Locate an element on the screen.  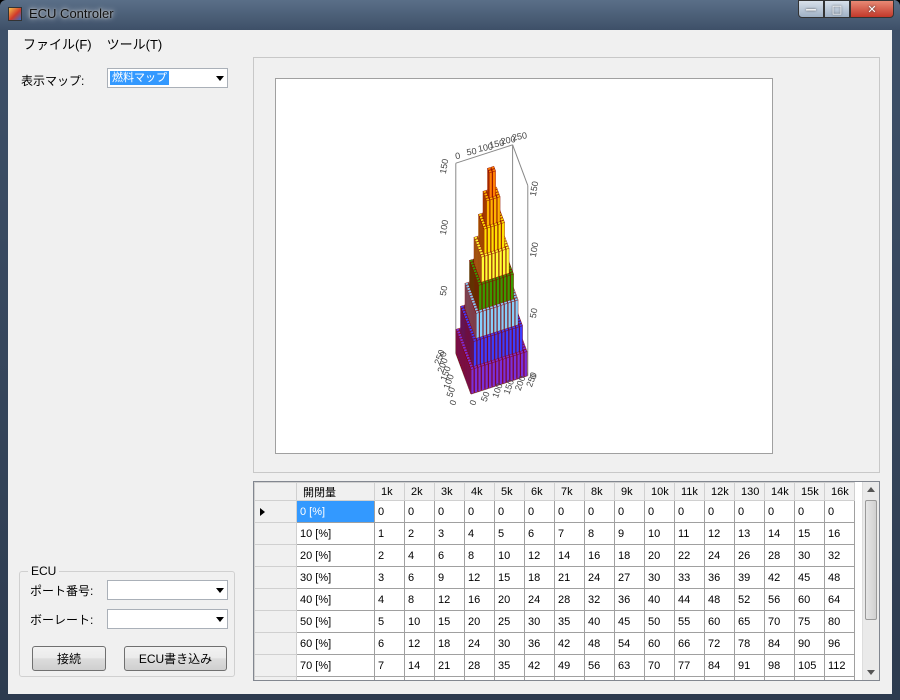
table-cell: 3 is located at coordinates (449, 533).